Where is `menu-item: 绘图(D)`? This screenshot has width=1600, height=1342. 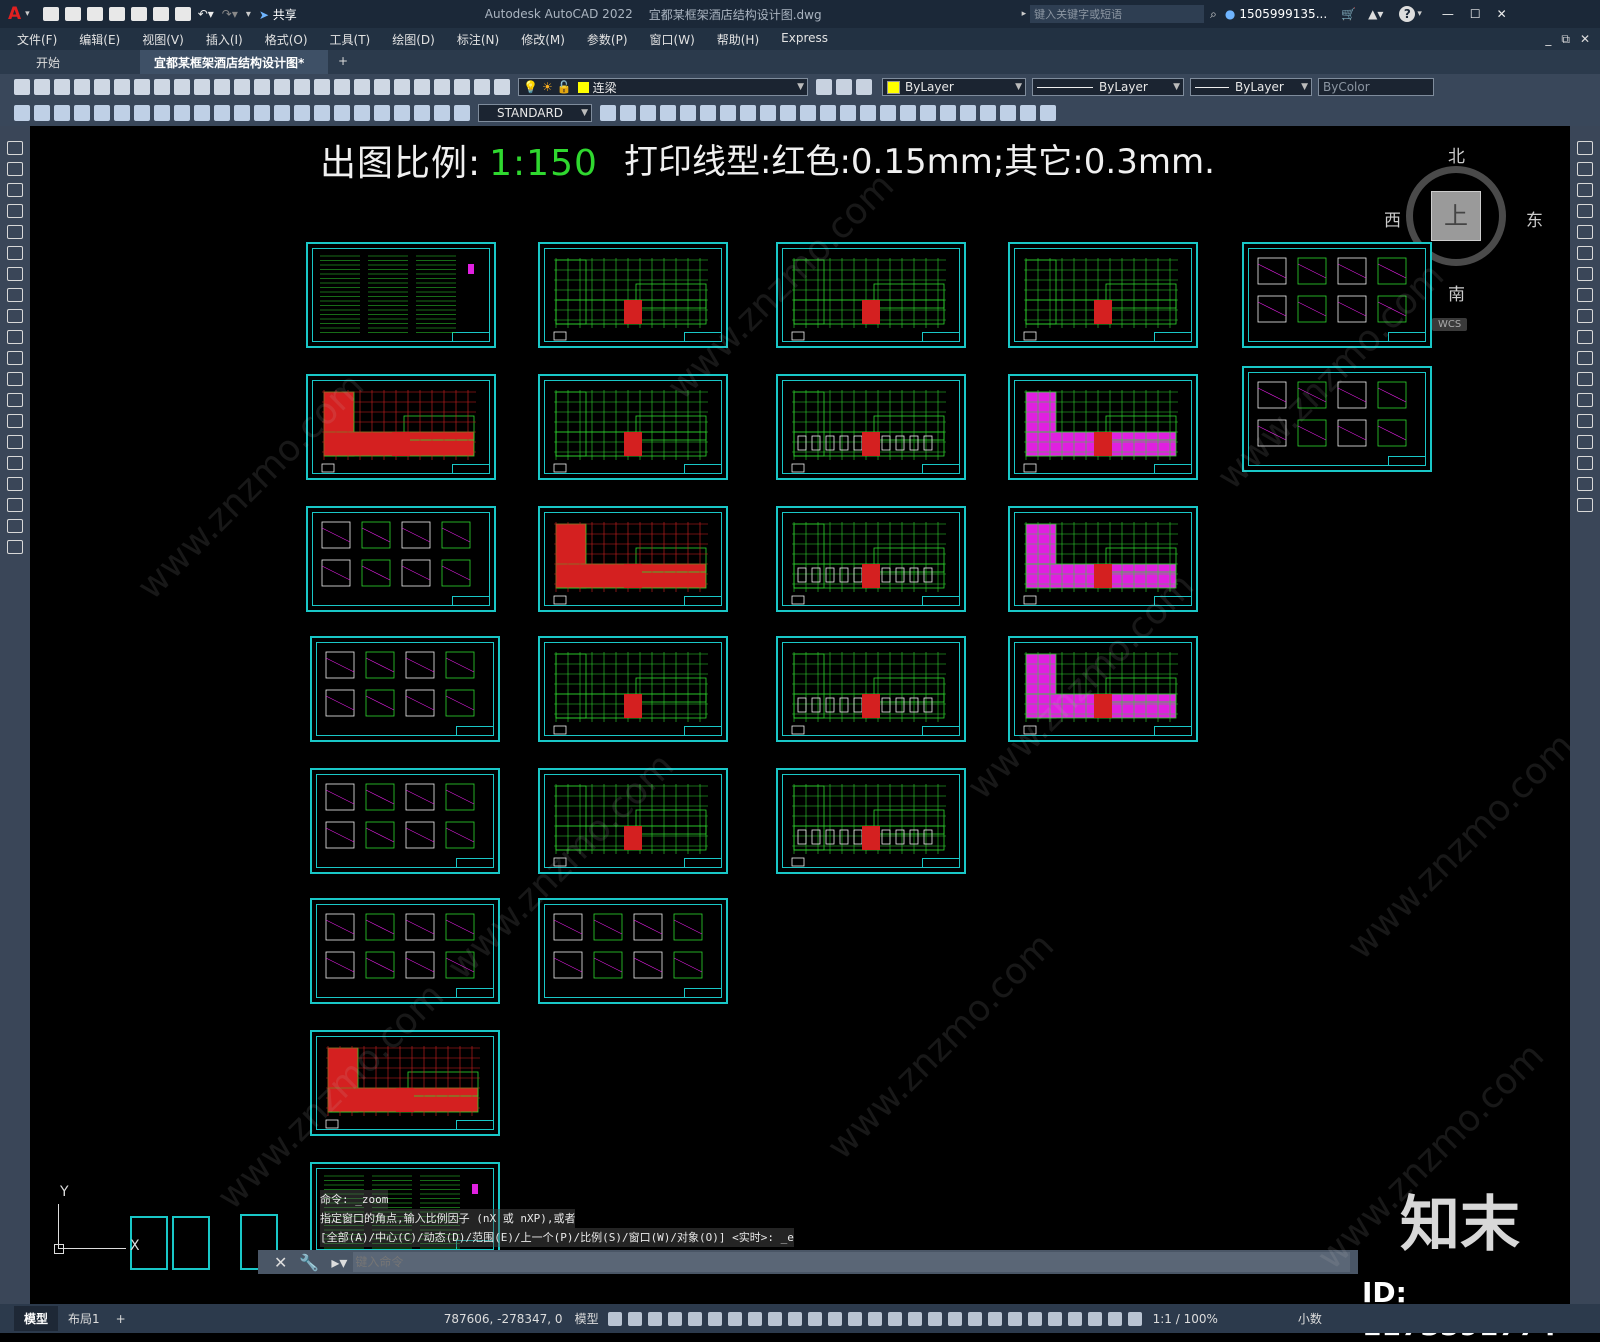 menu-item: 绘图(D) is located at coordinates (413, 39).